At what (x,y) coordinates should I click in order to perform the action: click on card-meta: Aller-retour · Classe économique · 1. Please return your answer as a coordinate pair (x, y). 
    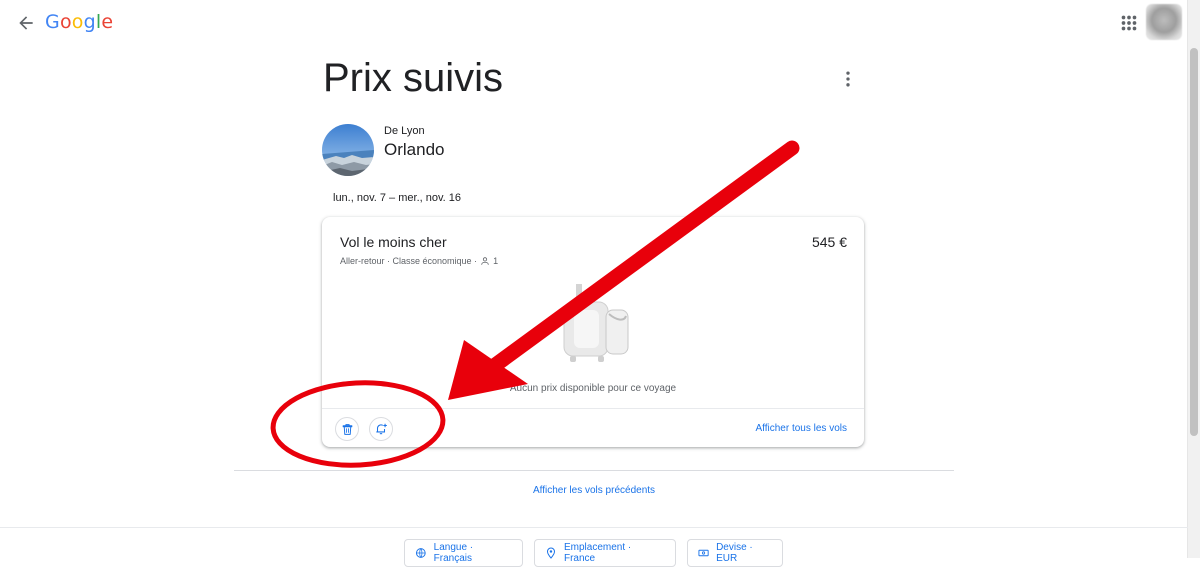
    Looking at the image, I should click on (419, 261).